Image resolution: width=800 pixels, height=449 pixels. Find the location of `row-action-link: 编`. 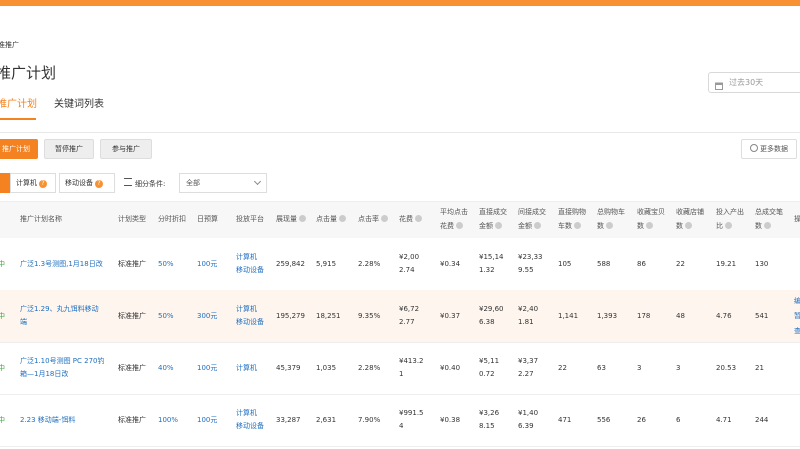

row-action-link: 编 is located at coordinates (797, 301).